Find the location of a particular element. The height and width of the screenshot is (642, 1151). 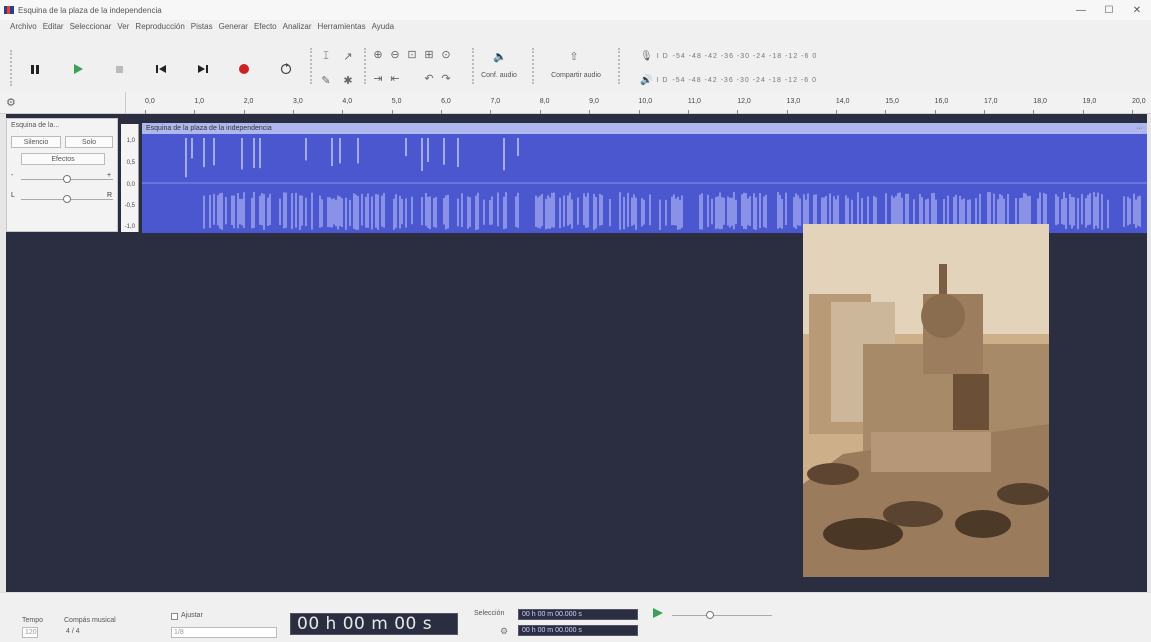

pan-right-label: R is located at coordinates (110, 195).